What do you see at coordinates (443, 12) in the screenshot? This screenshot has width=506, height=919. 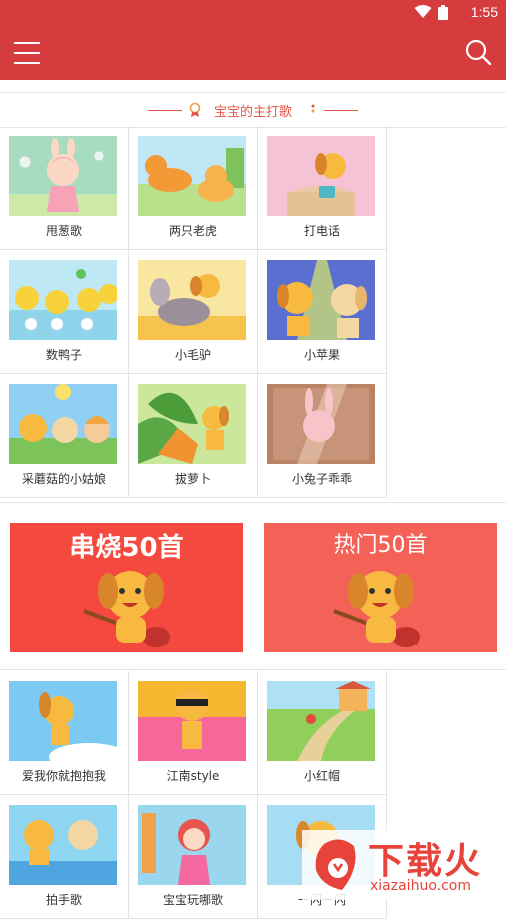 I see `battery-icon` at bounding box center [443, 12].